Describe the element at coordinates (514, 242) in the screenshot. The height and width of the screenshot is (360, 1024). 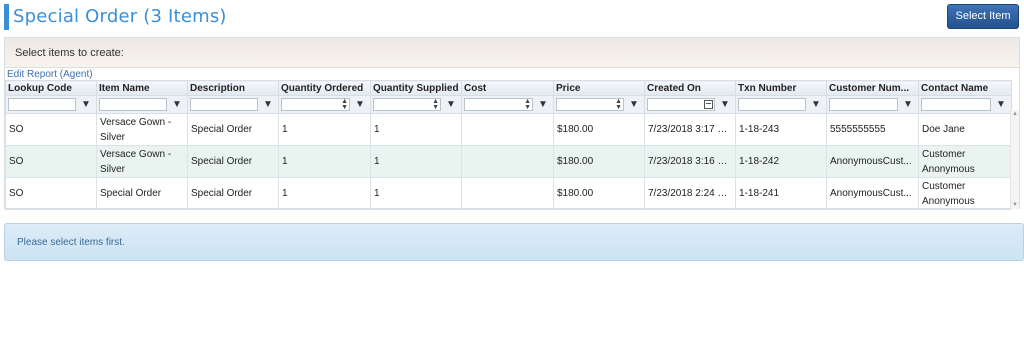
I see `selection-notice: Please select items first.` at that location.